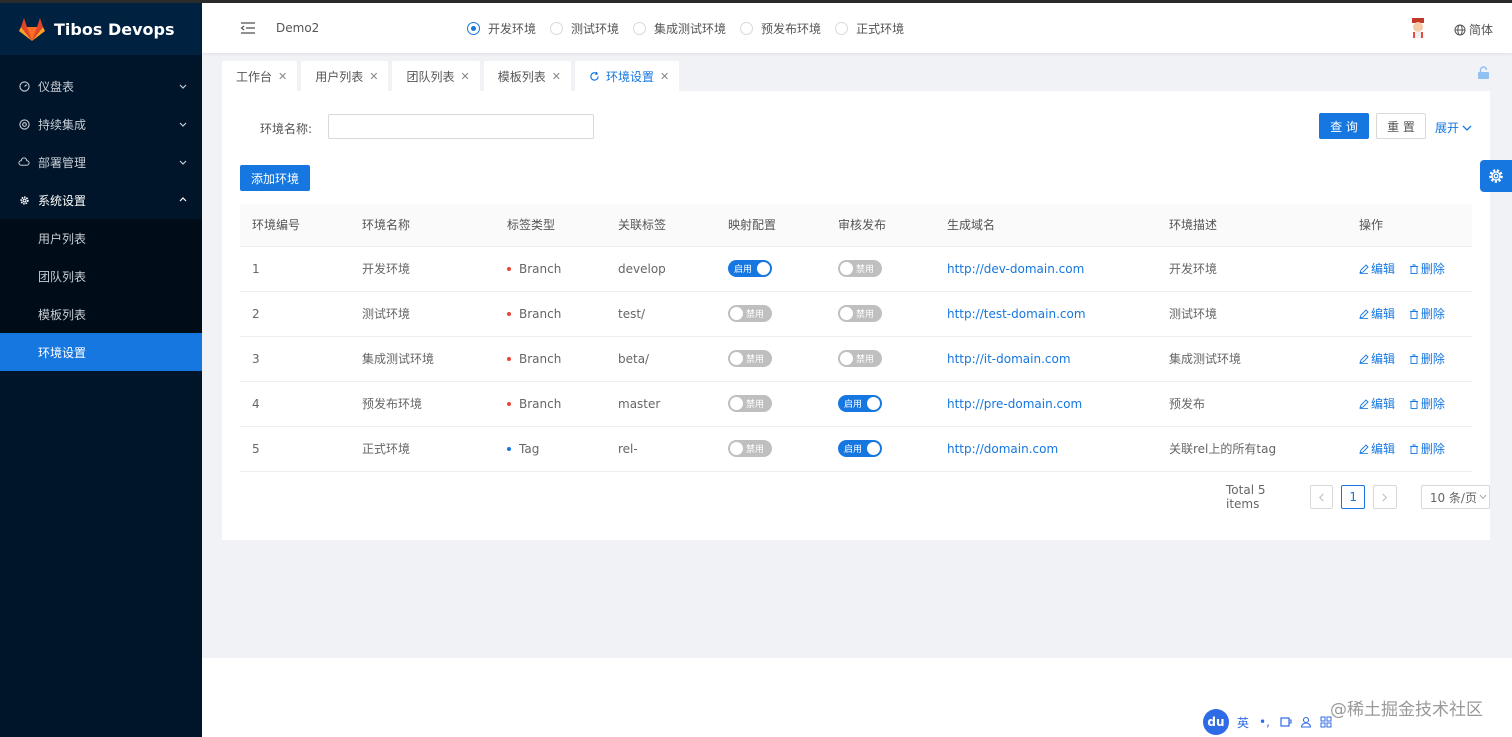 This screenshot has height=737, width=1512. Describe the element at coordinates (1496, 176) in the screenshot. I see `settings-float-button` at that location.